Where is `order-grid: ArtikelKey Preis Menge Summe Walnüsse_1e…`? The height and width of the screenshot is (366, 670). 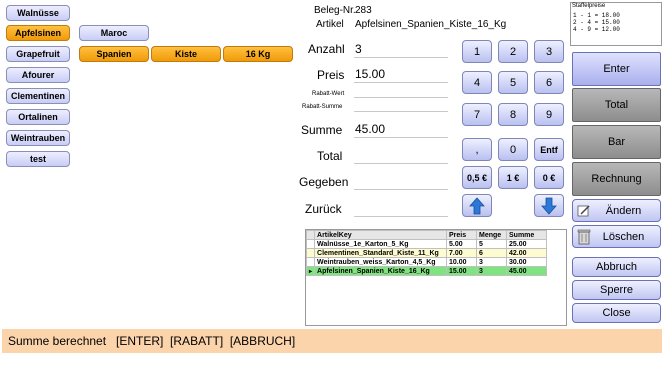
order-grid: ArtikelKey Preis Menge Summe Walnüsse_1e… is located at coordinates (426, 253).